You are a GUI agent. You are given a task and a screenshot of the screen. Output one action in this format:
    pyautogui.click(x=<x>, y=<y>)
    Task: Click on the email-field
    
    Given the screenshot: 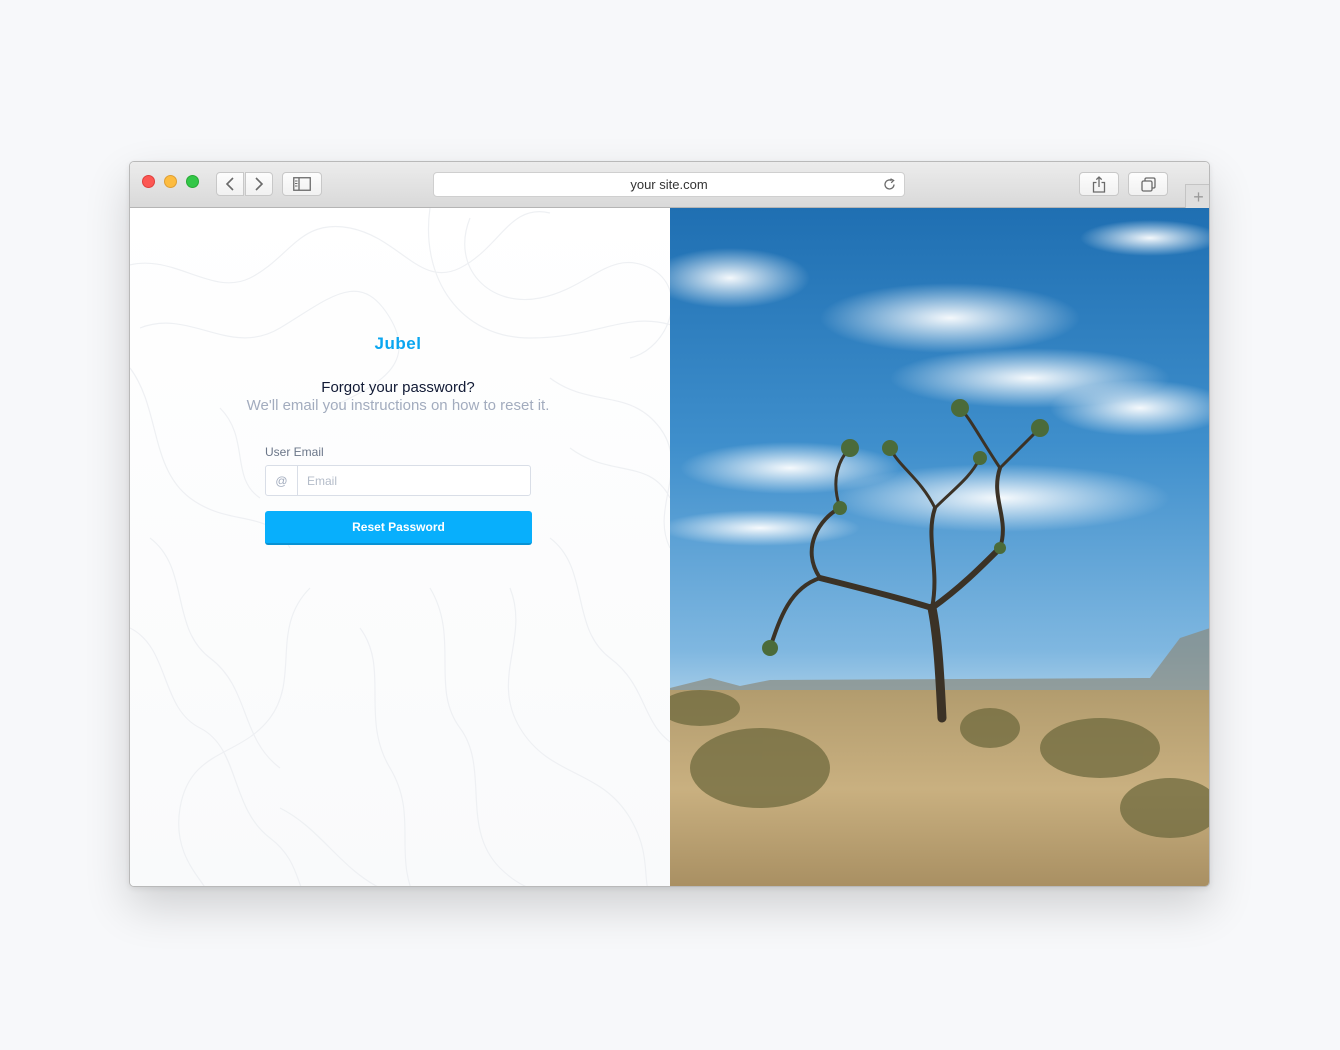 What is the action you would take?
    pyautogui.click(x=414, y=480)
    